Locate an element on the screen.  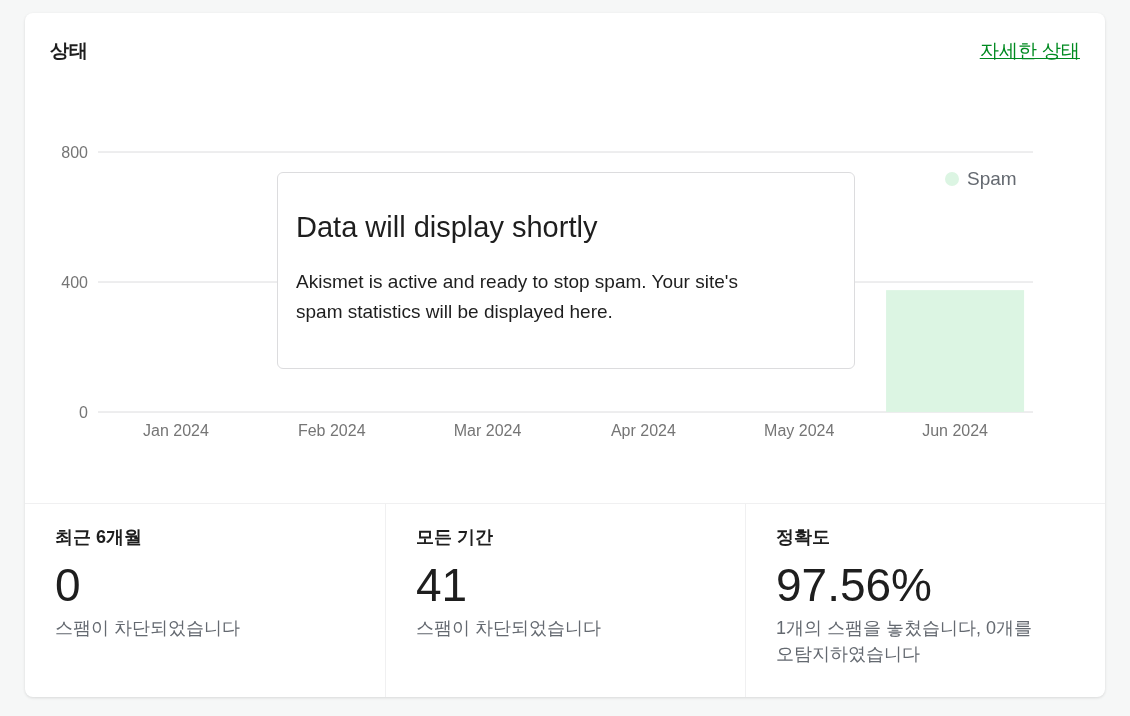
y-axis-label: 0 is located at coordinates (83, 412).